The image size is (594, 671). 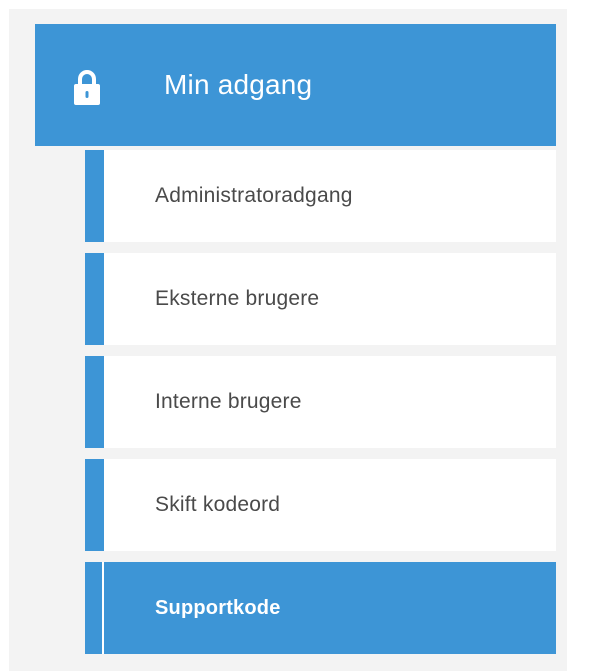 What do you see at coordinates (218, 504) in the screenshot?
I see `menu-item-label: Skift kodeord` at bounding box center [218, 504].